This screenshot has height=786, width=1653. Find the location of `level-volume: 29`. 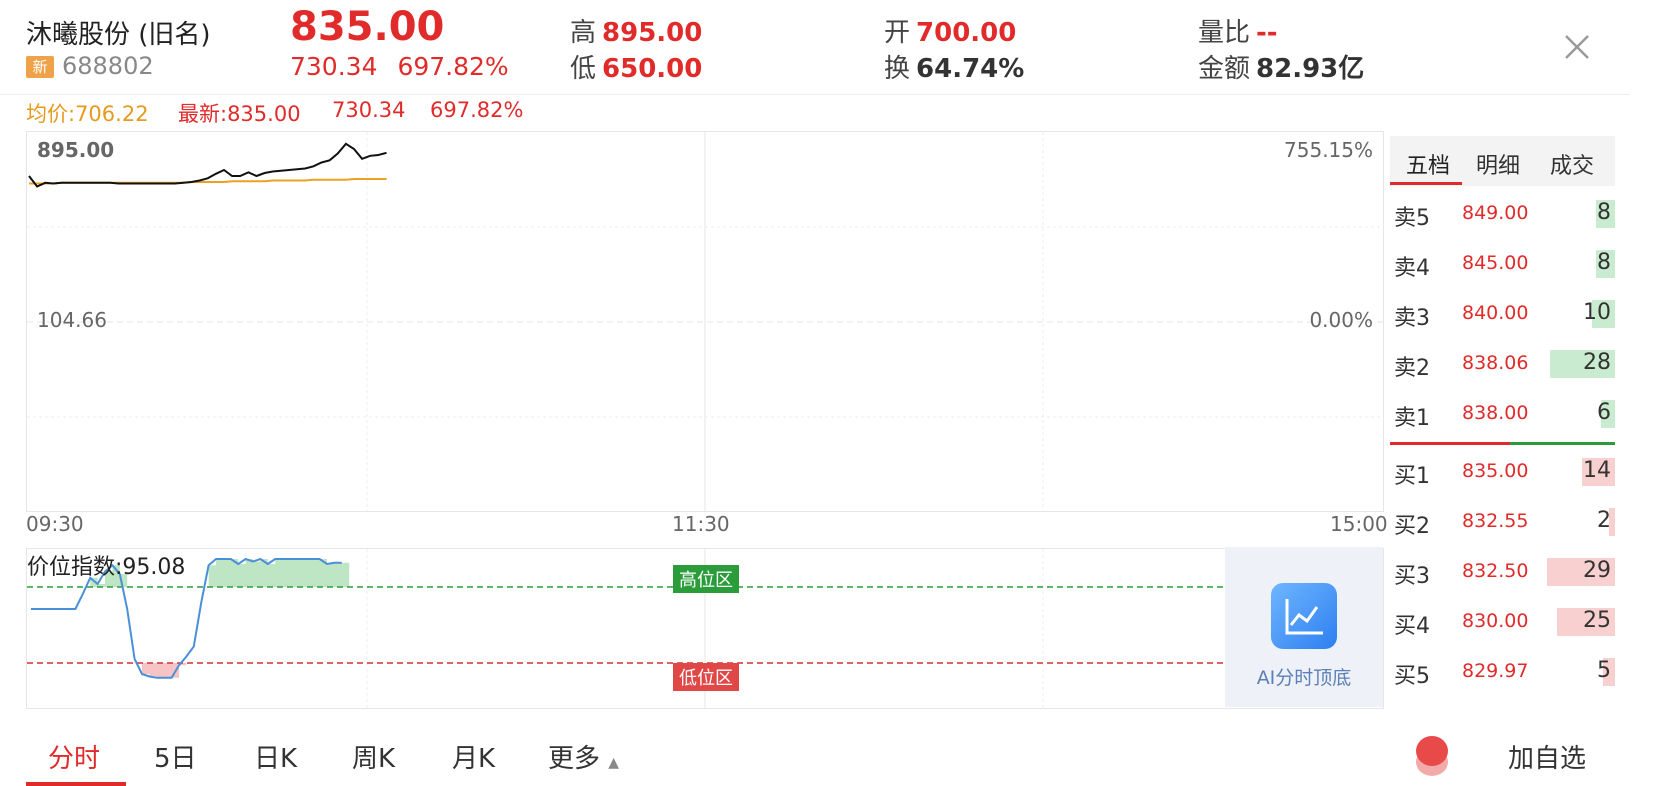

level-volume: 29 is located at coordinates (1597, 570).